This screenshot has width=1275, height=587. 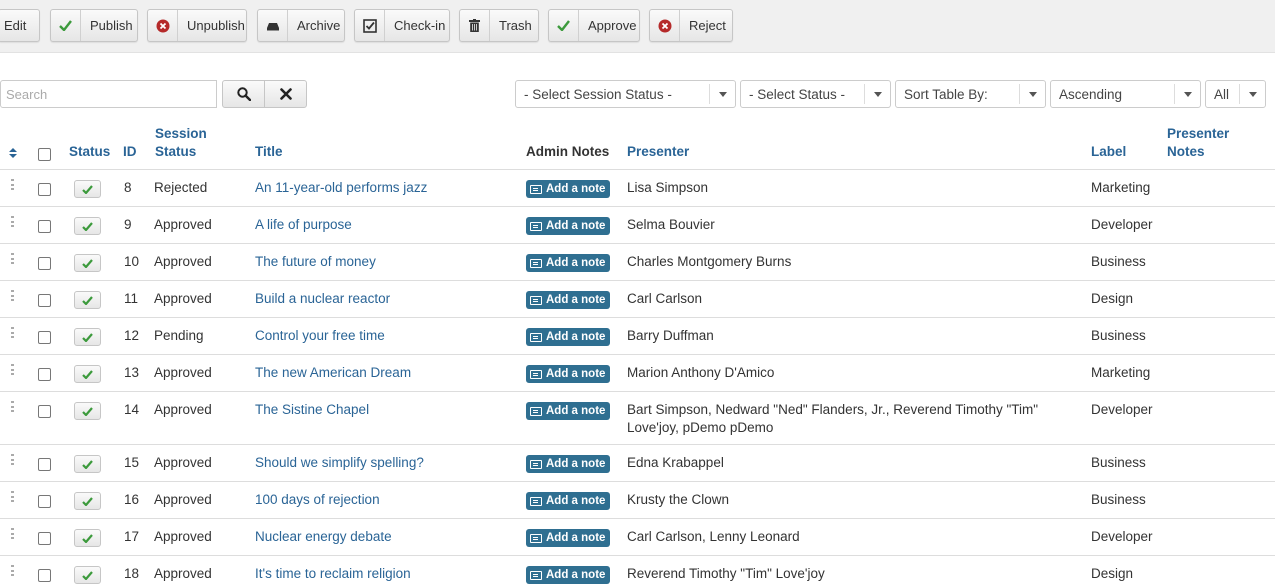 I want to click on unpublish-button: Unpublish, so click(x=197, y=25).